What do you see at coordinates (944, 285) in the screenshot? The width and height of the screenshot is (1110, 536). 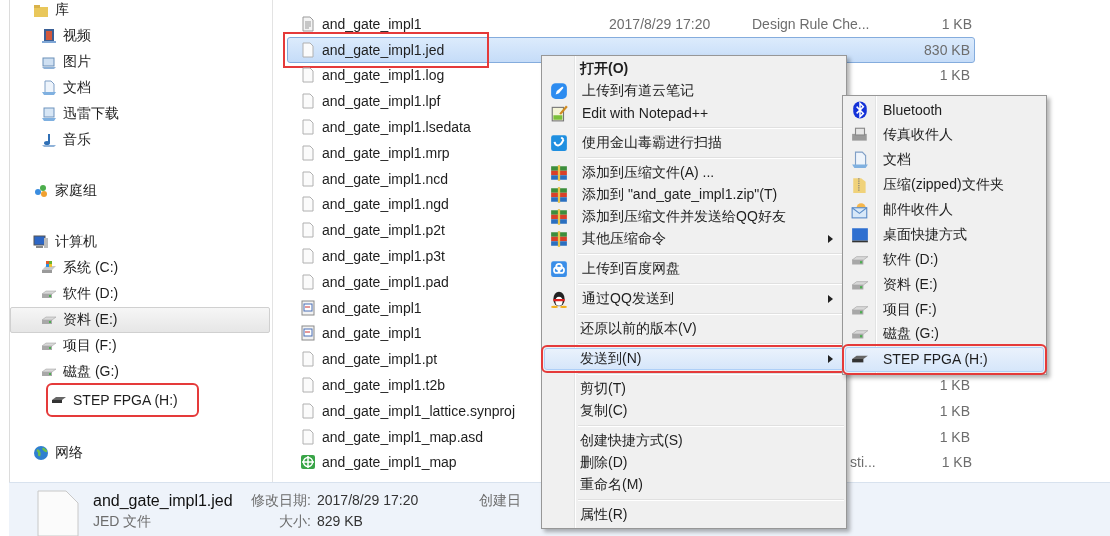 I see `menu-item: 资料 (E:)` at bounding box center [944, 285].